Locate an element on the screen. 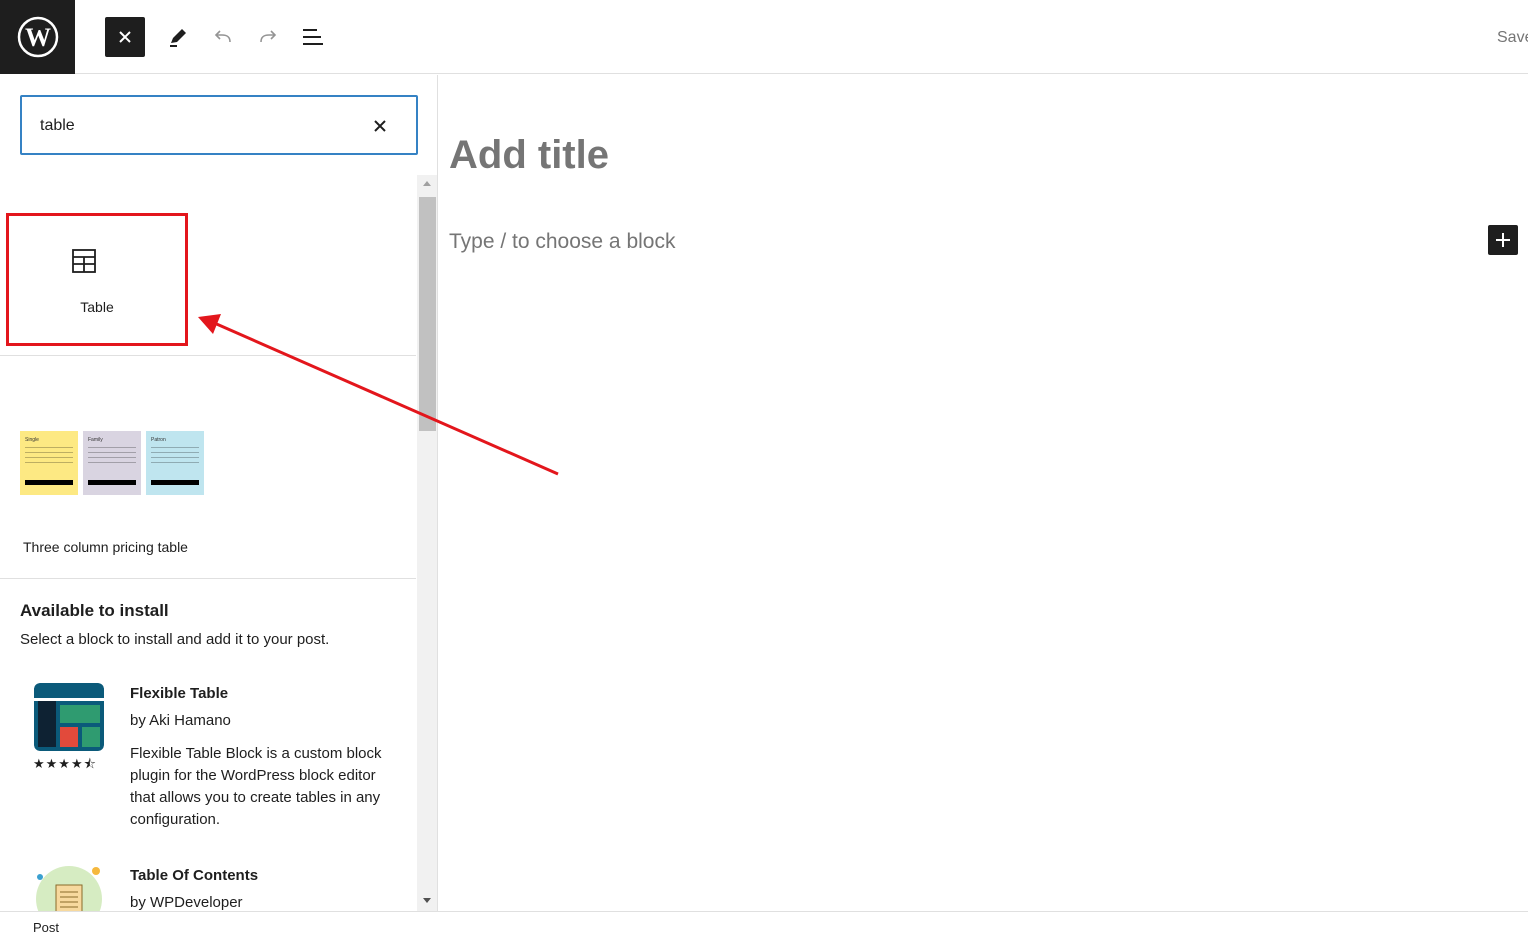 This screenshot has width=1528, height=935. search-box is located at coordinates (219, 125).